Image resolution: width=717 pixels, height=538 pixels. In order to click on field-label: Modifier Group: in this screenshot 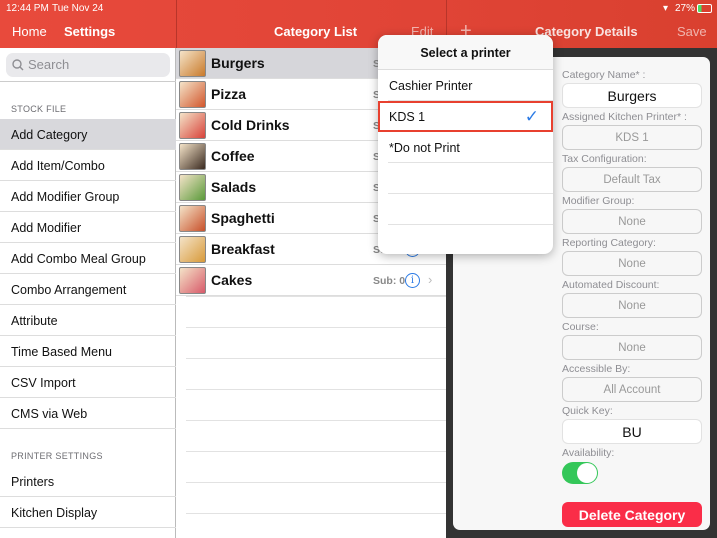, I will do `click(598, 201)`.